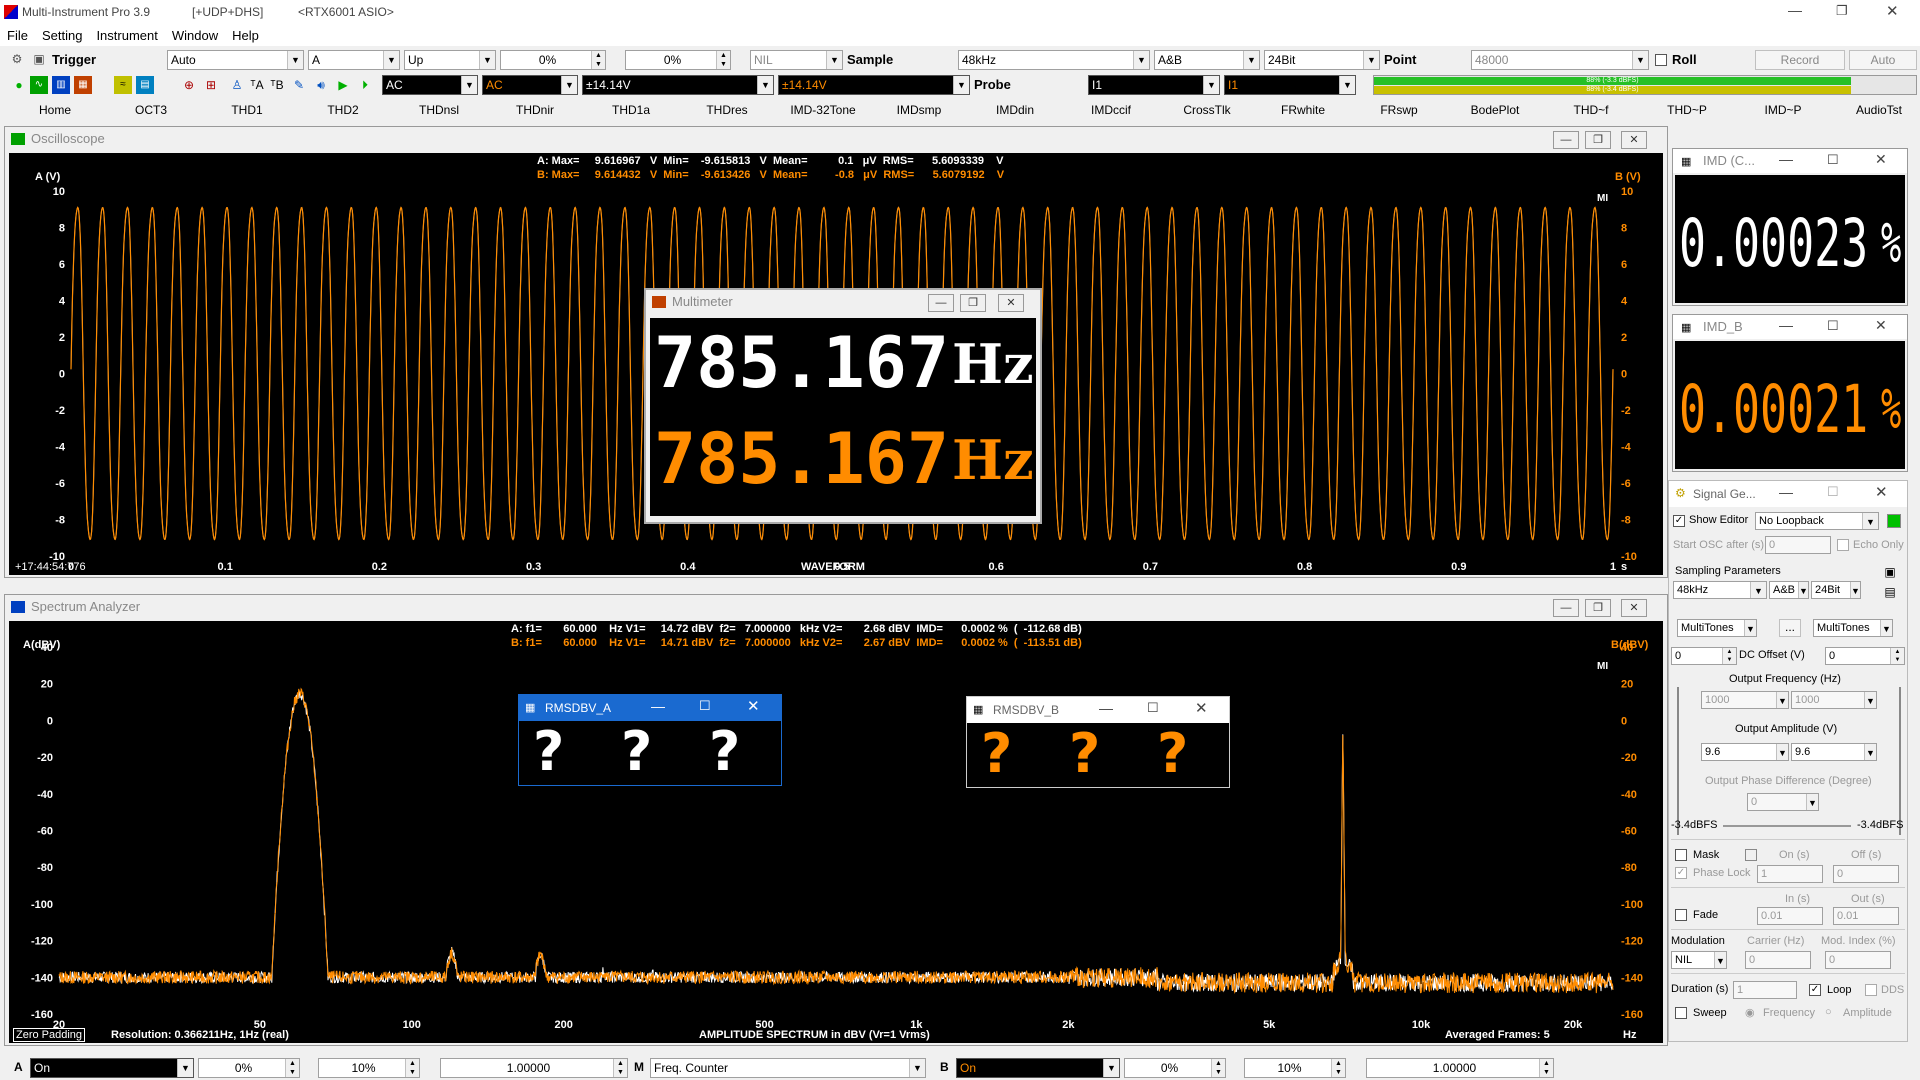 The image size is (1920, 1080). What do you see at coordinates (1890, 572) in the screenshot?
I see `siggen-save-icon: ▣` at bounding box center [1890, 572].